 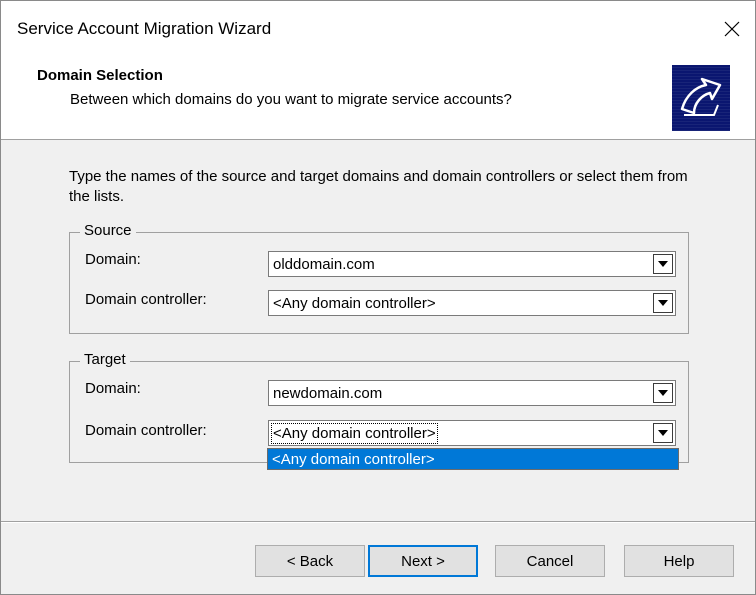 What do you see at coordinates (324, 264) in the screenshot?
I see `source-domain-value: olddomain.com` at bounding box center [324, 264].